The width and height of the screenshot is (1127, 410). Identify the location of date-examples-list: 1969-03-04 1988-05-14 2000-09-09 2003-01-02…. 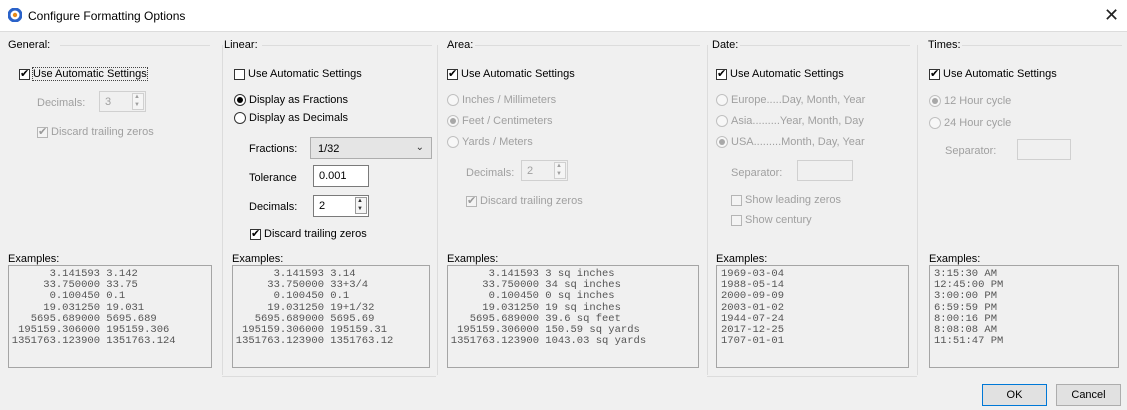
(812, 316).